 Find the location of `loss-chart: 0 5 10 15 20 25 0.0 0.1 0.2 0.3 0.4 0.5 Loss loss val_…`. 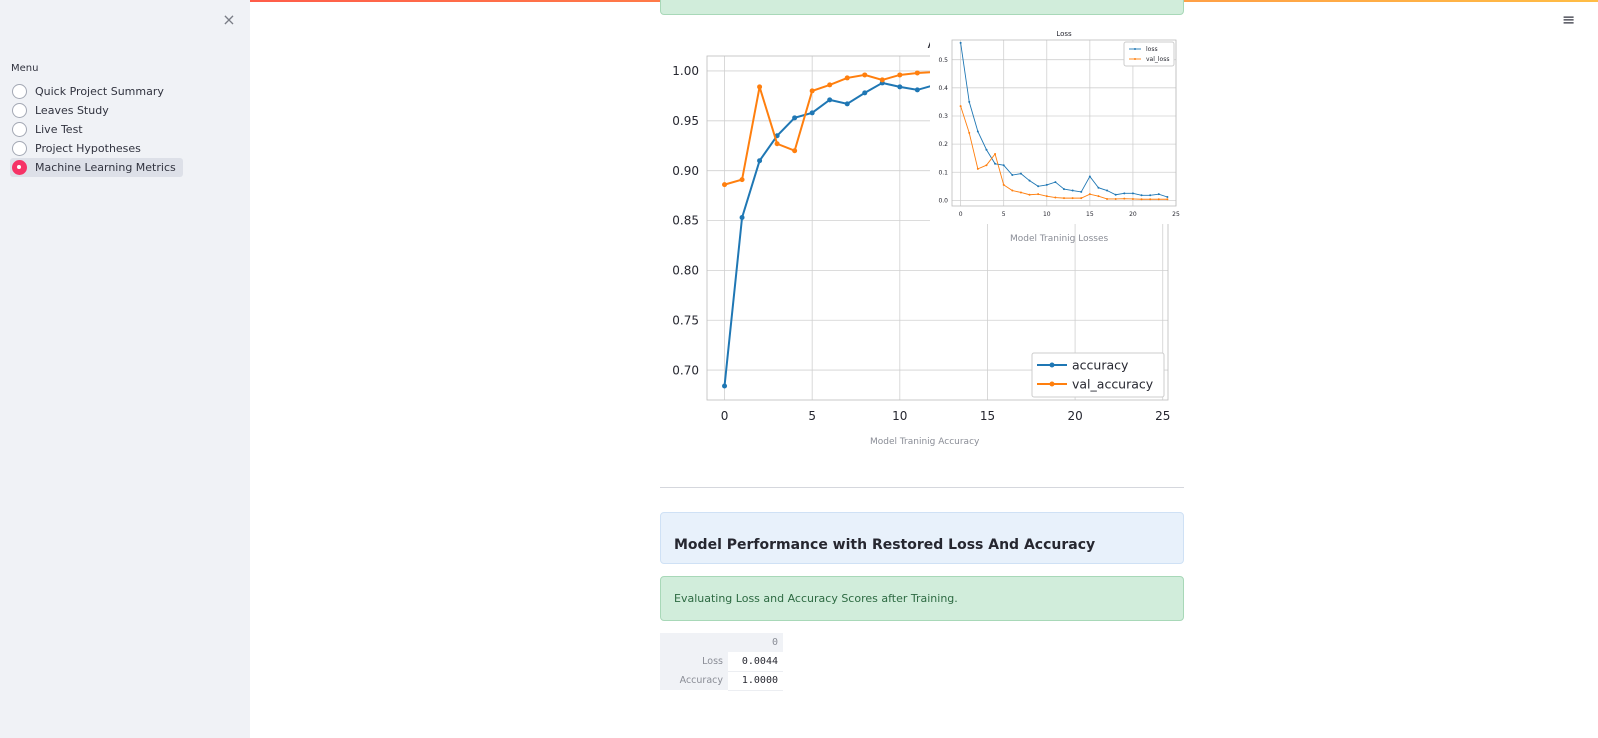

loss-chart: 0 5 10 15 20 25 0.0 0.1 0.2 0.3 0.4 0.5 Loss loss val_… is located at coordinates (1056, 126).